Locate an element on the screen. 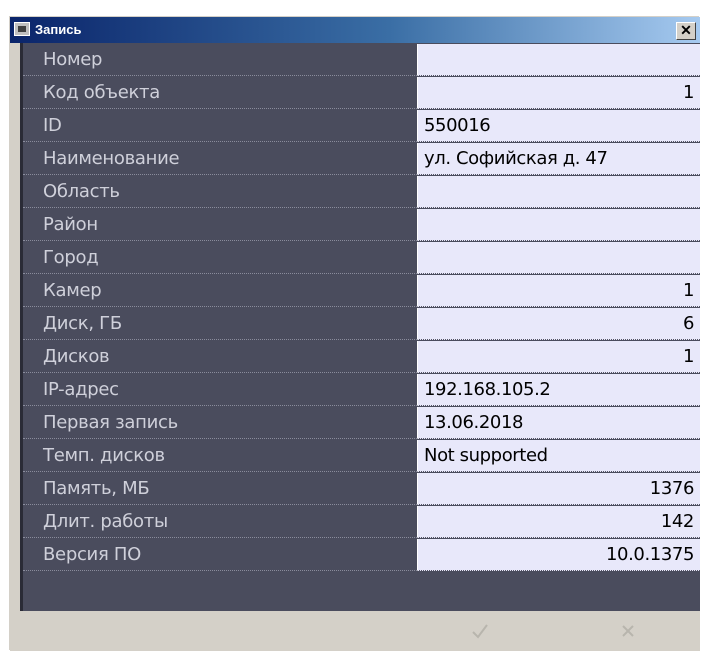  grid-row: Память, МБ 1376 is located at coordinates (361, 489).